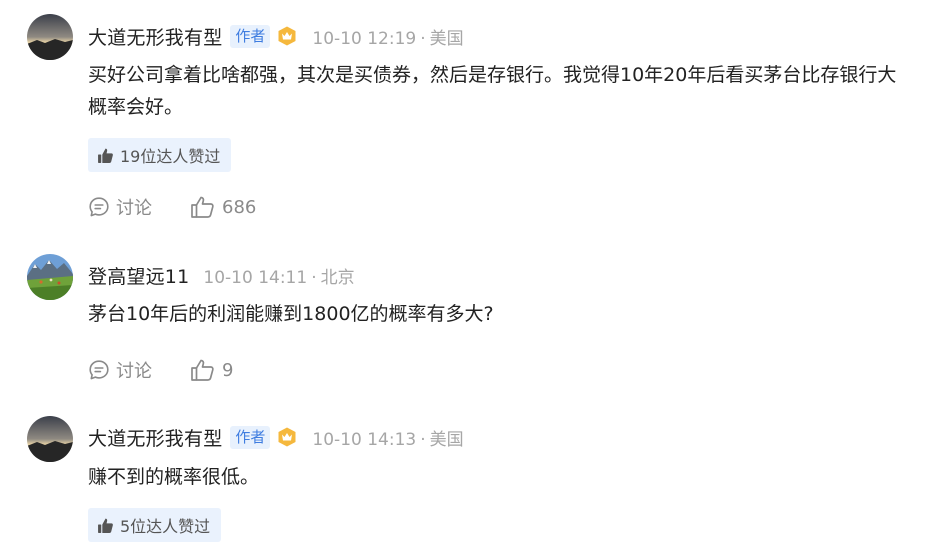 The width and height of the screenshot is (927, 547). Describe the element at coordinates (172, 207) in the screenshot. I see `comment-actions: 讨论 686` at that location.